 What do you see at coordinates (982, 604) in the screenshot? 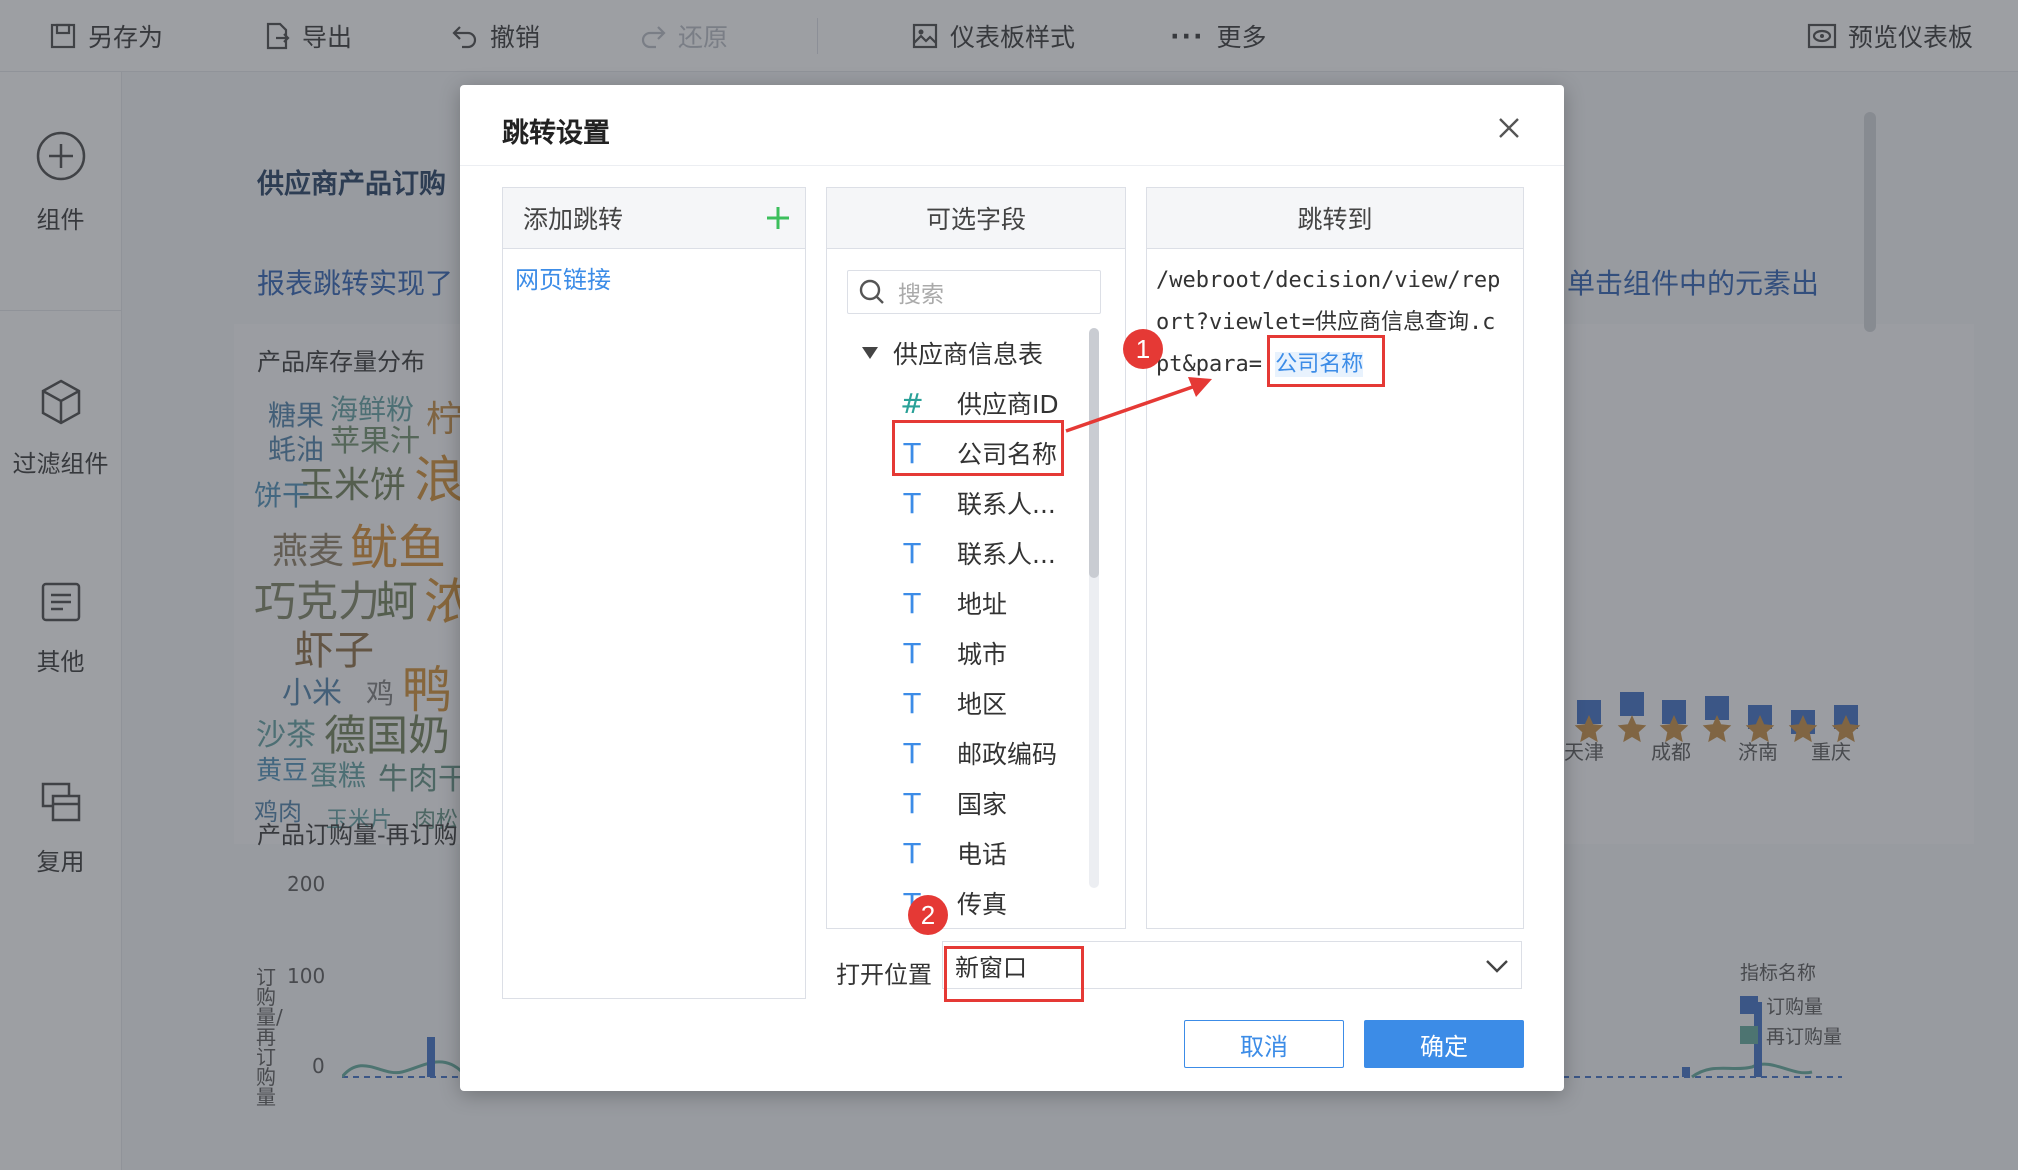
I see `field-name: 地址` at bounding box center [982, 604].